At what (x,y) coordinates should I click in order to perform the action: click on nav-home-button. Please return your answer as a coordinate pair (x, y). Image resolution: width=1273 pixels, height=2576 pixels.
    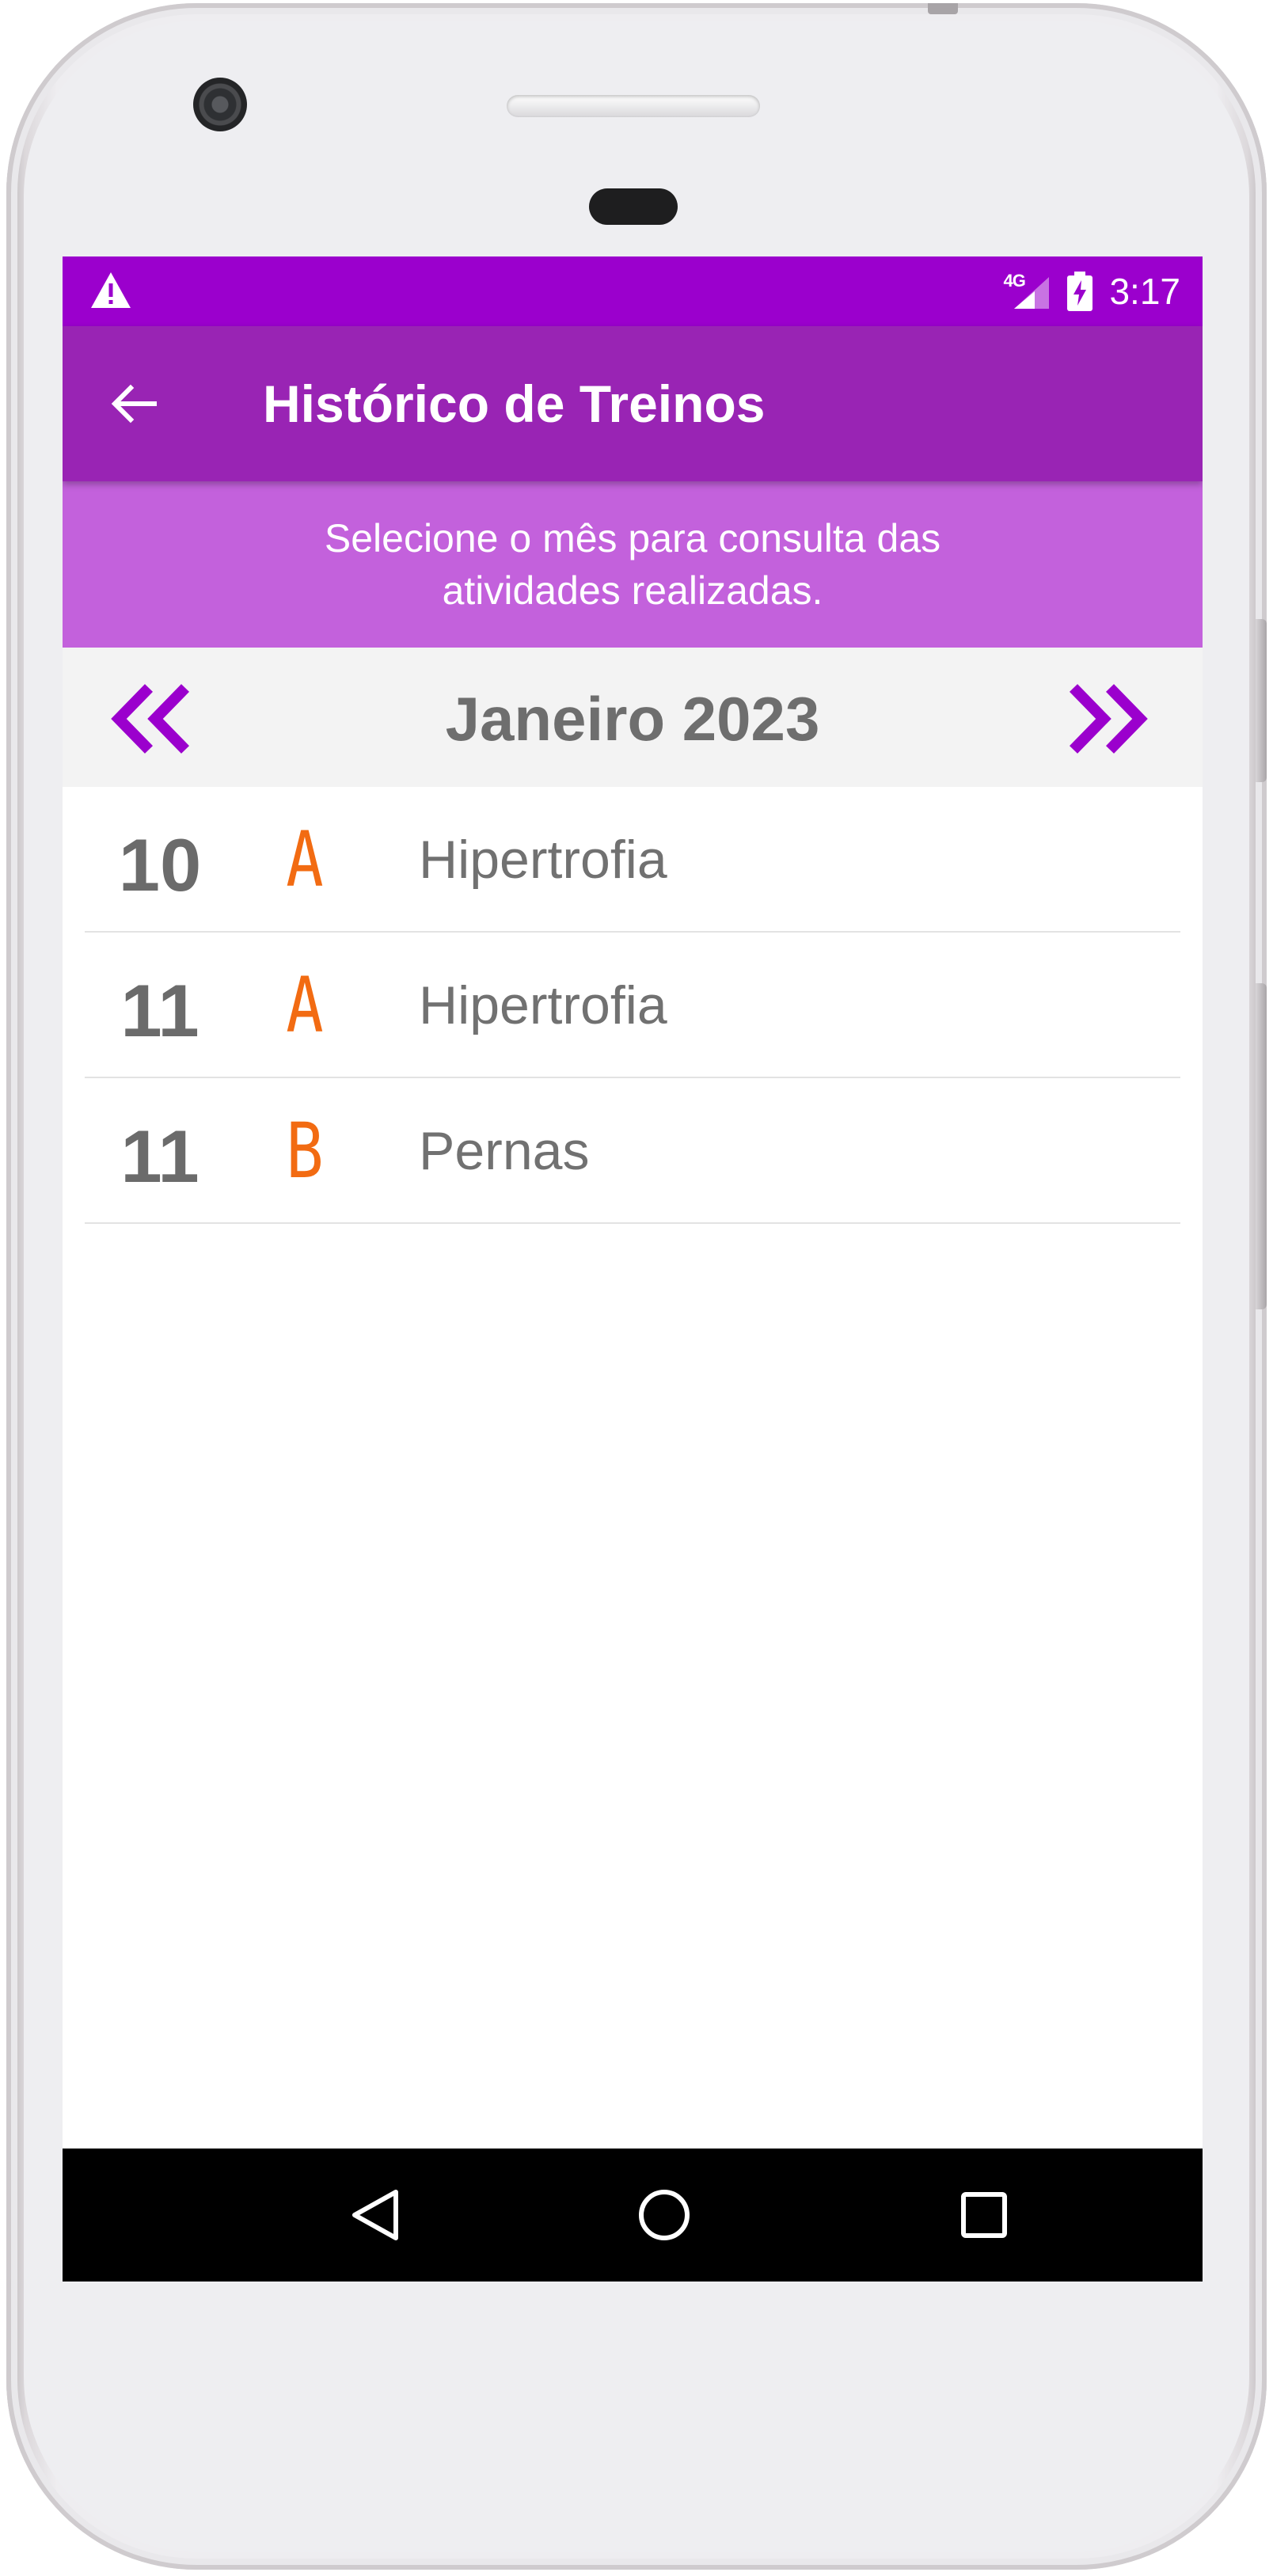
    Looking at the image, I should click on (664, 2215).